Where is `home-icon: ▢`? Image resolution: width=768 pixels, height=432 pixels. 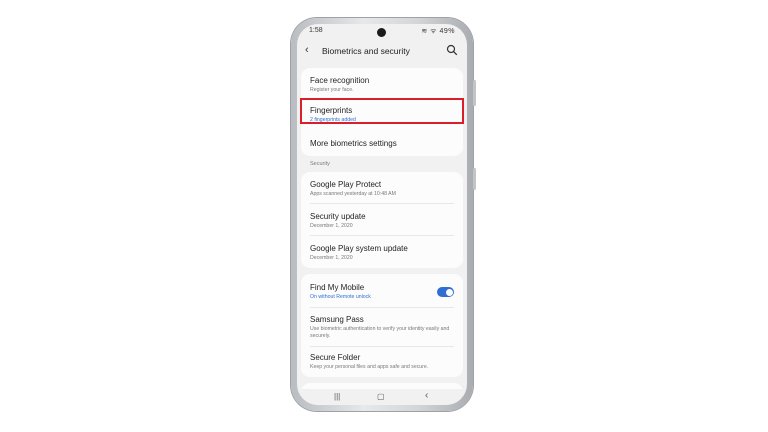 home-icon: ▢ is located at coordinates (381, 396).